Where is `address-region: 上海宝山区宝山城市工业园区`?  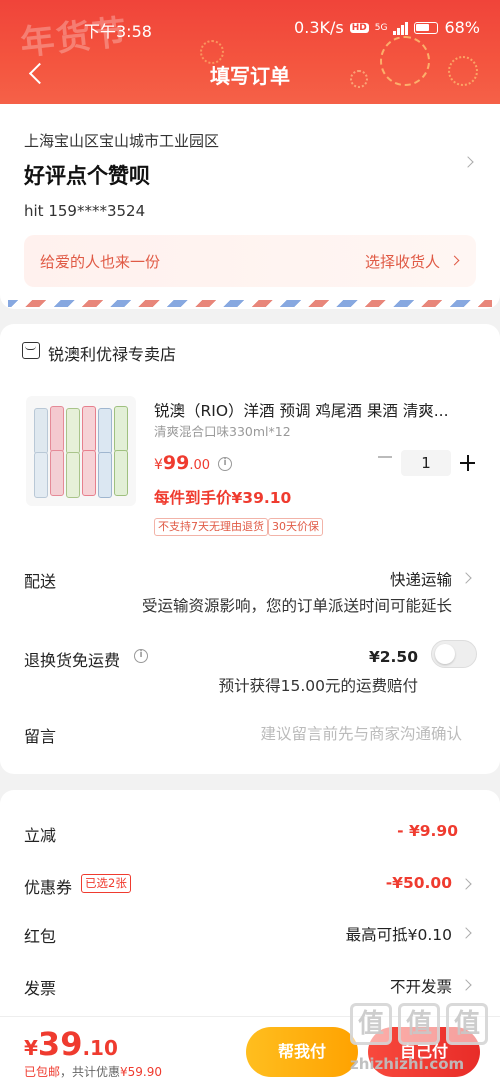 address-region: 上海宝山区宝山城市工业园区 is located at coordinates (122, 141).